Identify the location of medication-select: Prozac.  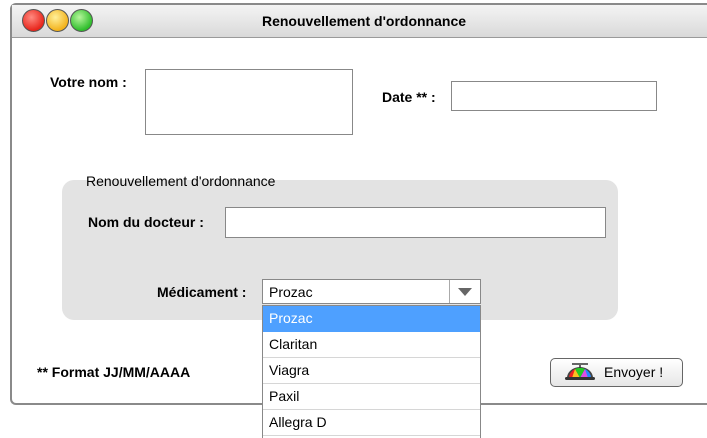
(371, 291).